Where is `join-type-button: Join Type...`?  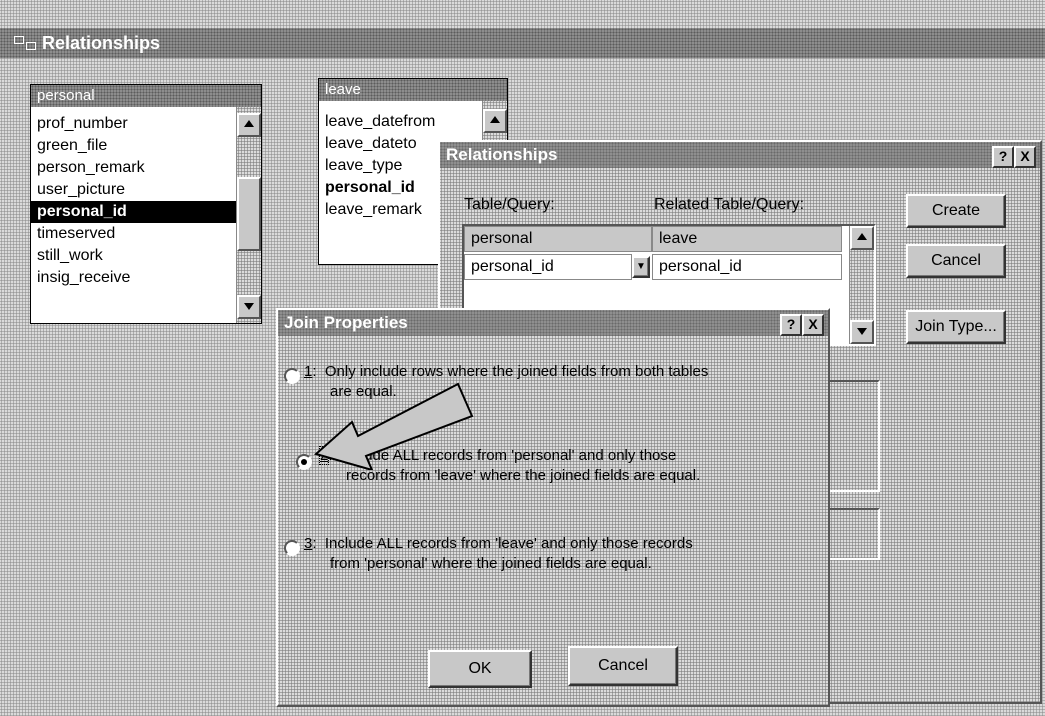
join-type-button: Join Type... is located at coordinates (956, 327).